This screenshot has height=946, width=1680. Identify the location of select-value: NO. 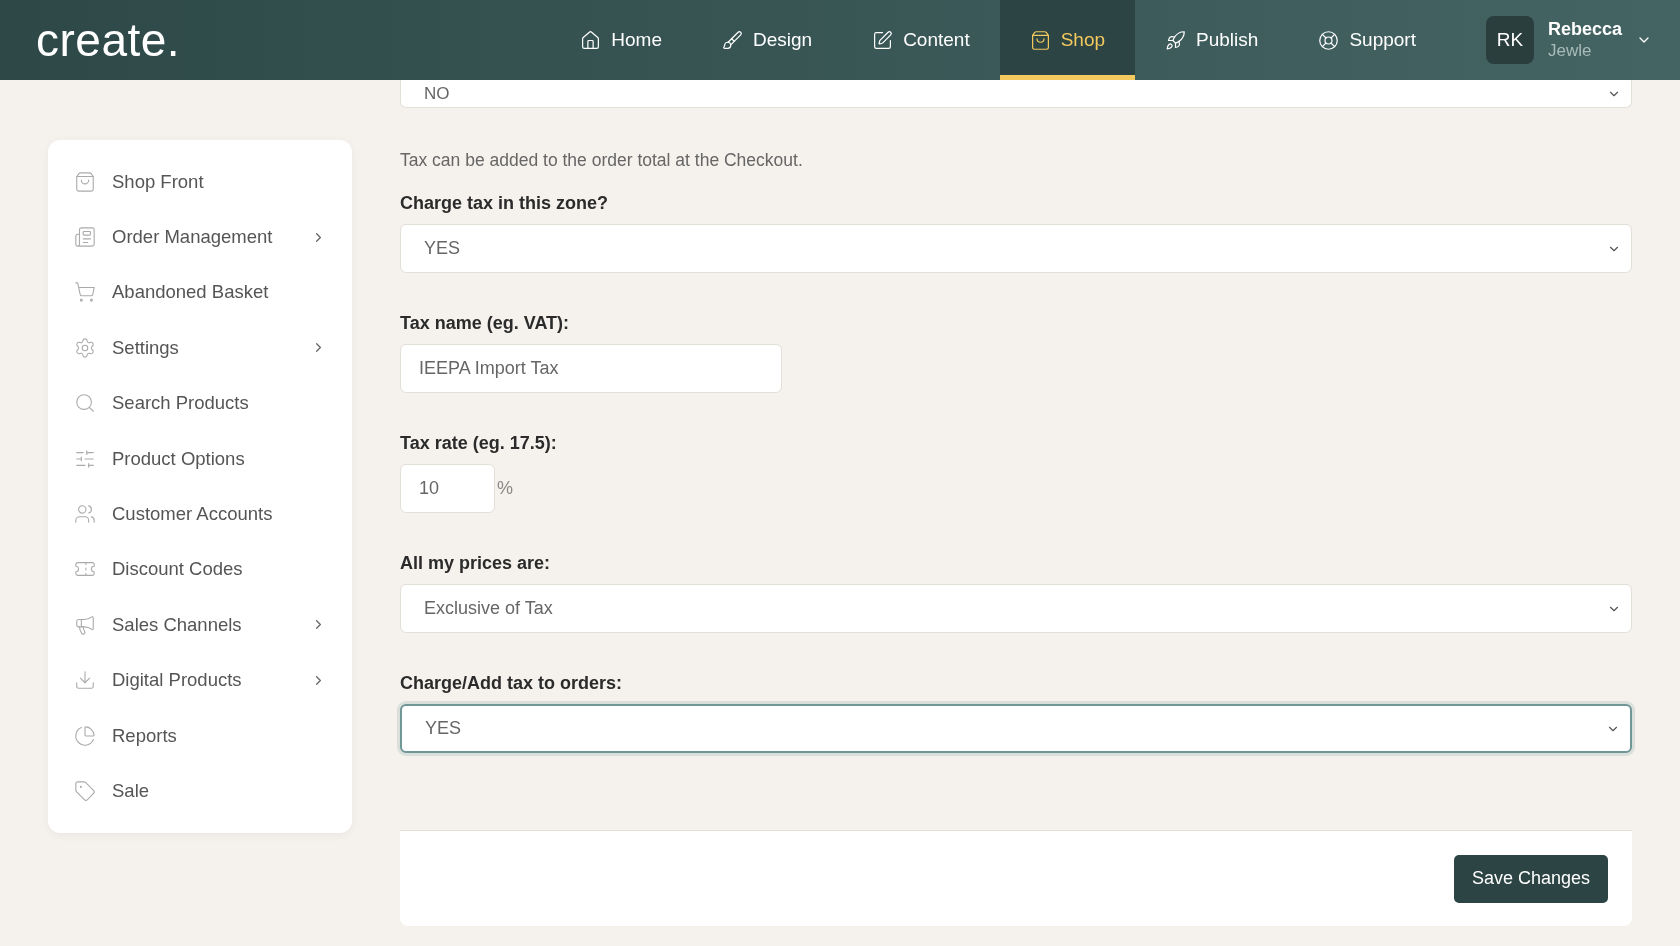
(437, 93).